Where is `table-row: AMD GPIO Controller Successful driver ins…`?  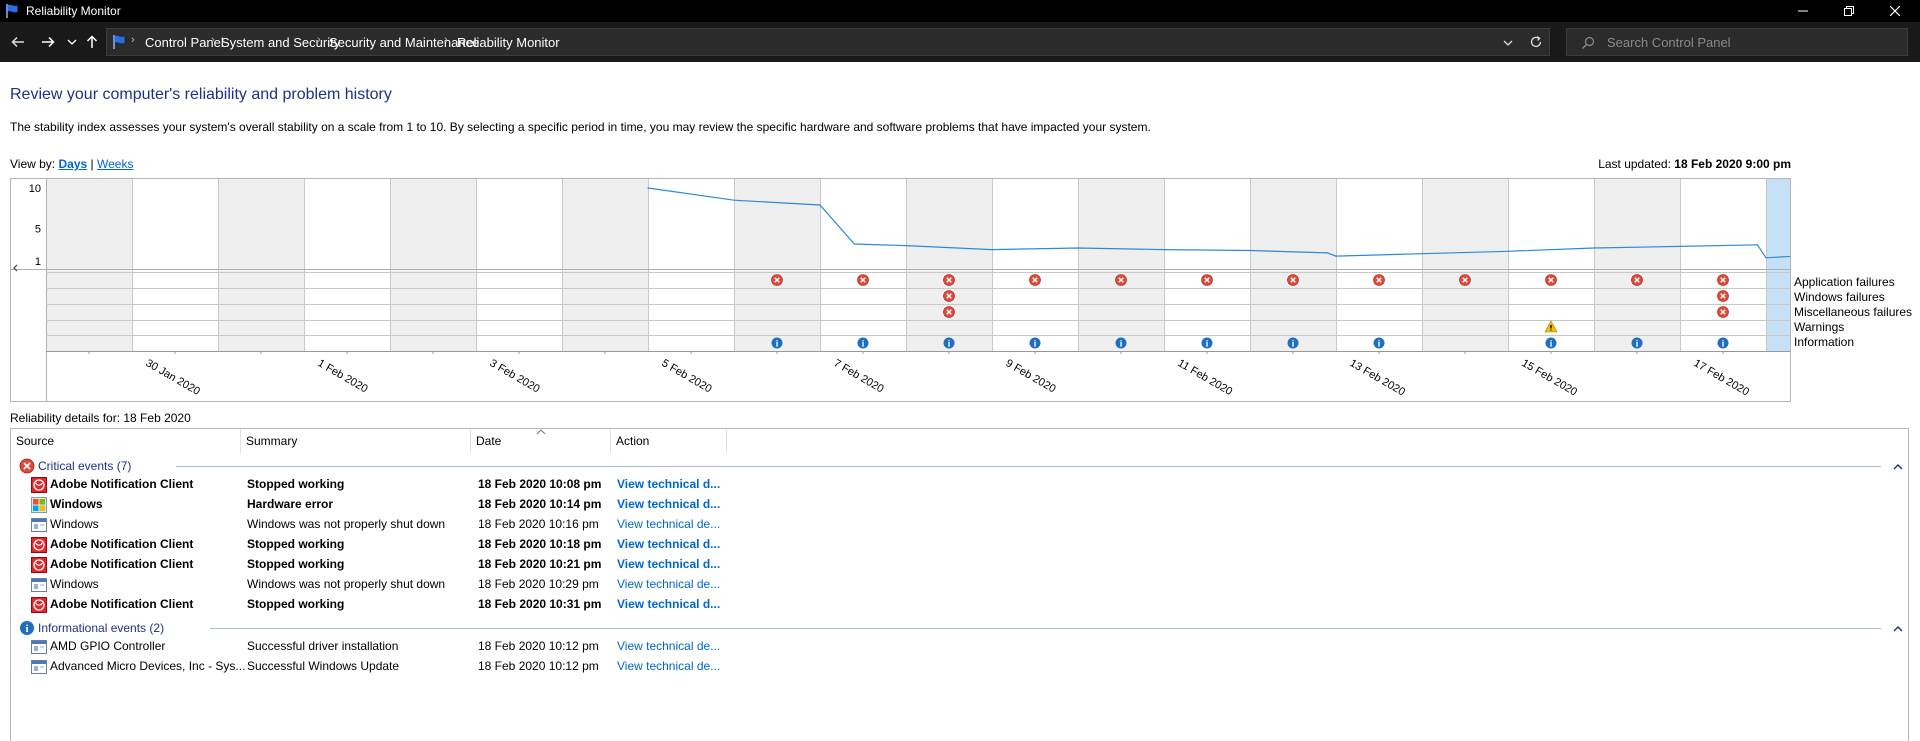
table-row: AMD GPIO Controller Successful driver ins… is located at coordinates (511, 647).